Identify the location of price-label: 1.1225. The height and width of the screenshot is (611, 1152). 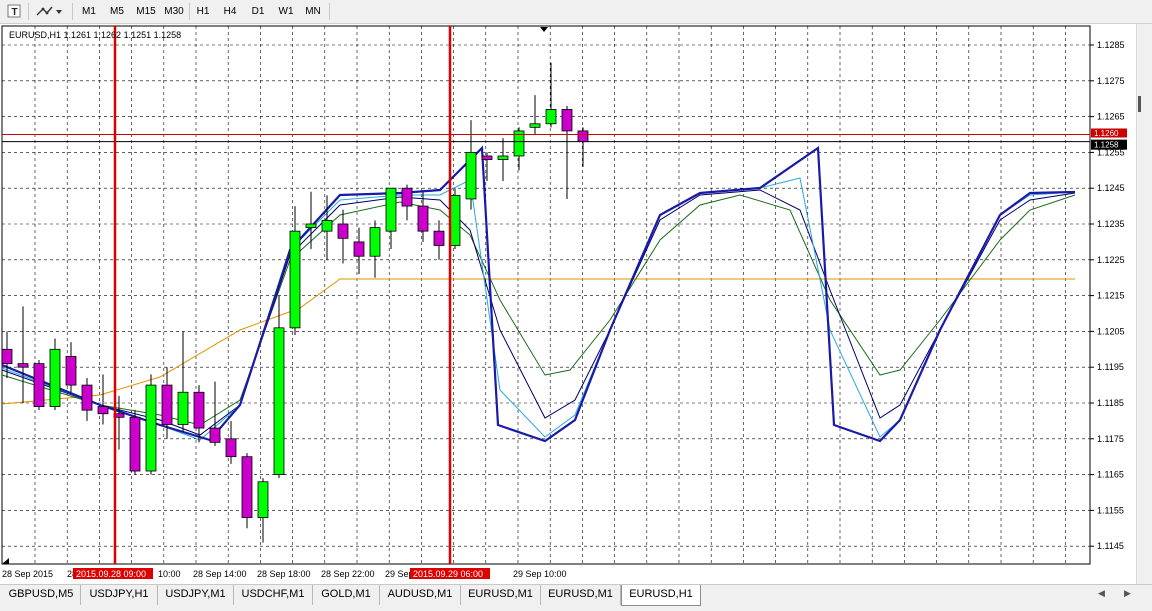
(1111, 260).